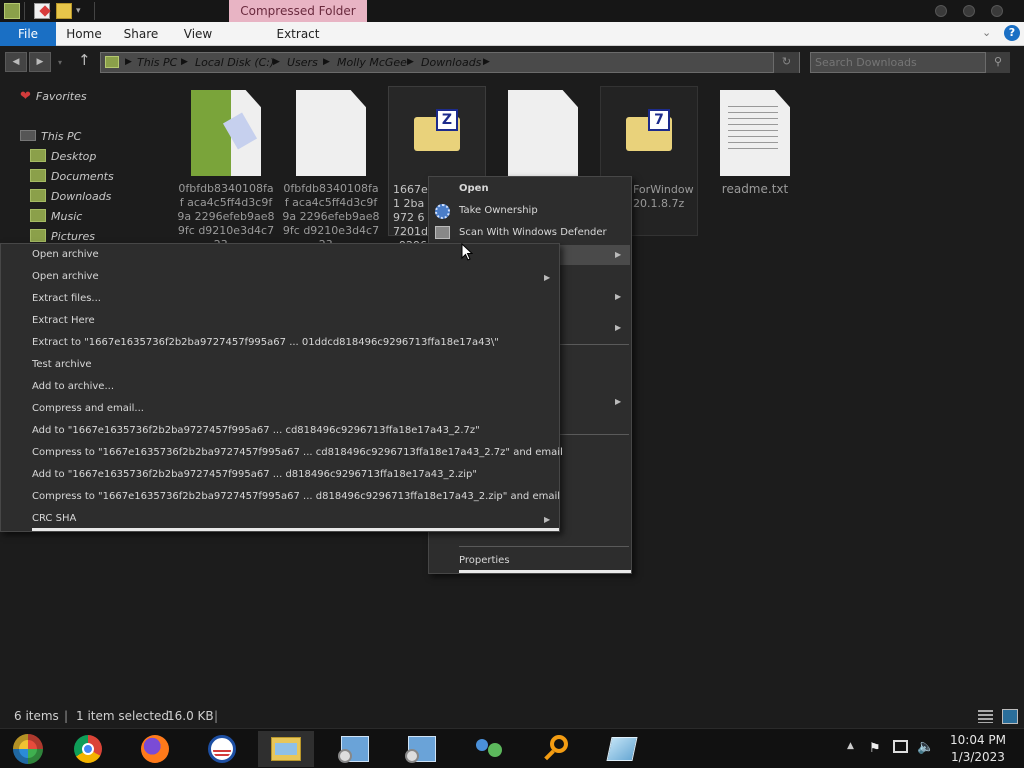 The height and width of the screenshot is (768, 1024). I want to click on sidebar-item-music: Music, so click(56, 217).